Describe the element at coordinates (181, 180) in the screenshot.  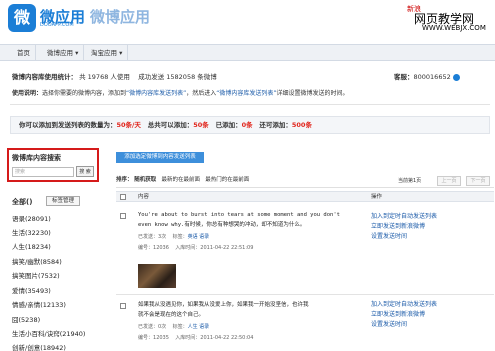
I see `sort-newest: 最新的在最前面` at that location.